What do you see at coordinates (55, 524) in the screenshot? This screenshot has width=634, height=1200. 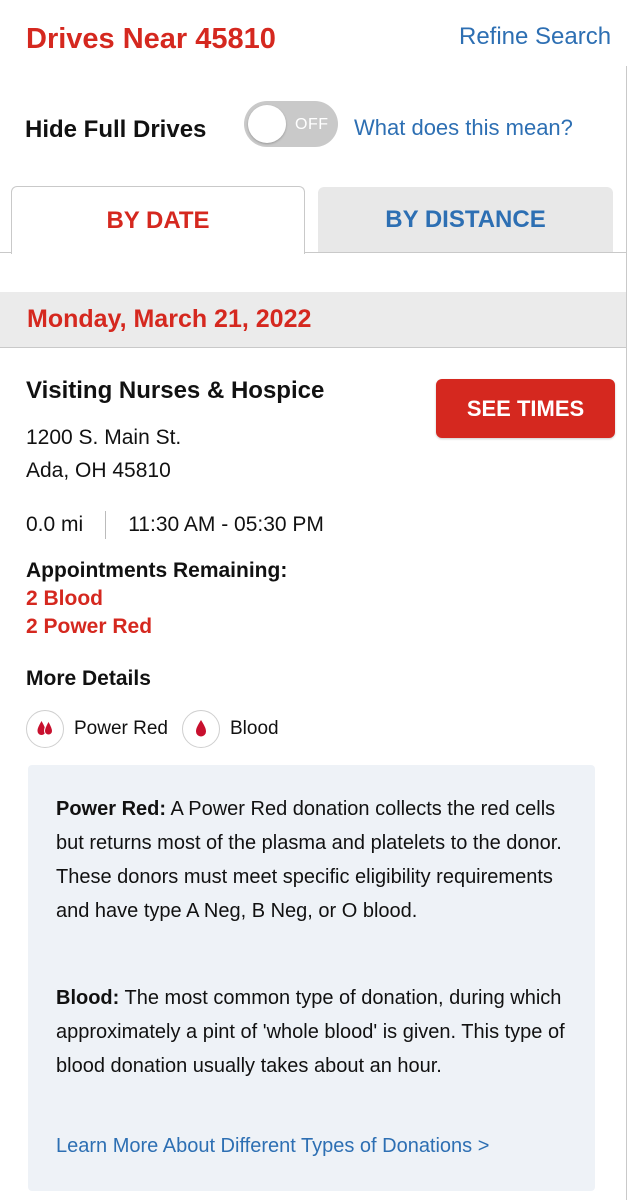 I see `distance: 0.0 mi` at bounding box center [55, 524].